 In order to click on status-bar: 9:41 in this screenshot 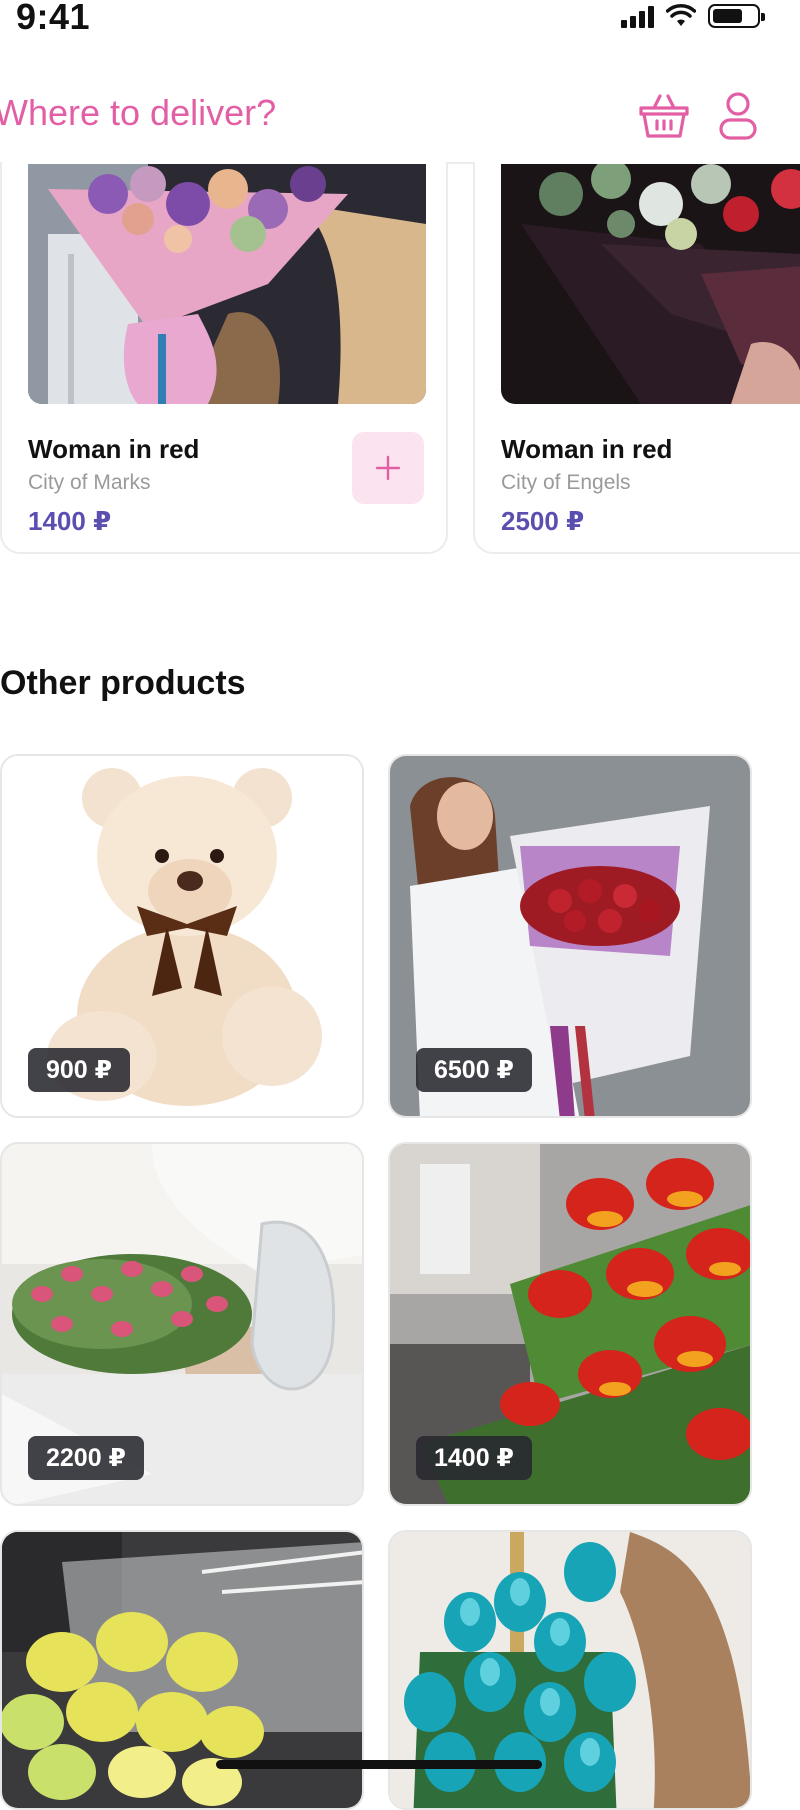, I will do `click(400, 20)`.